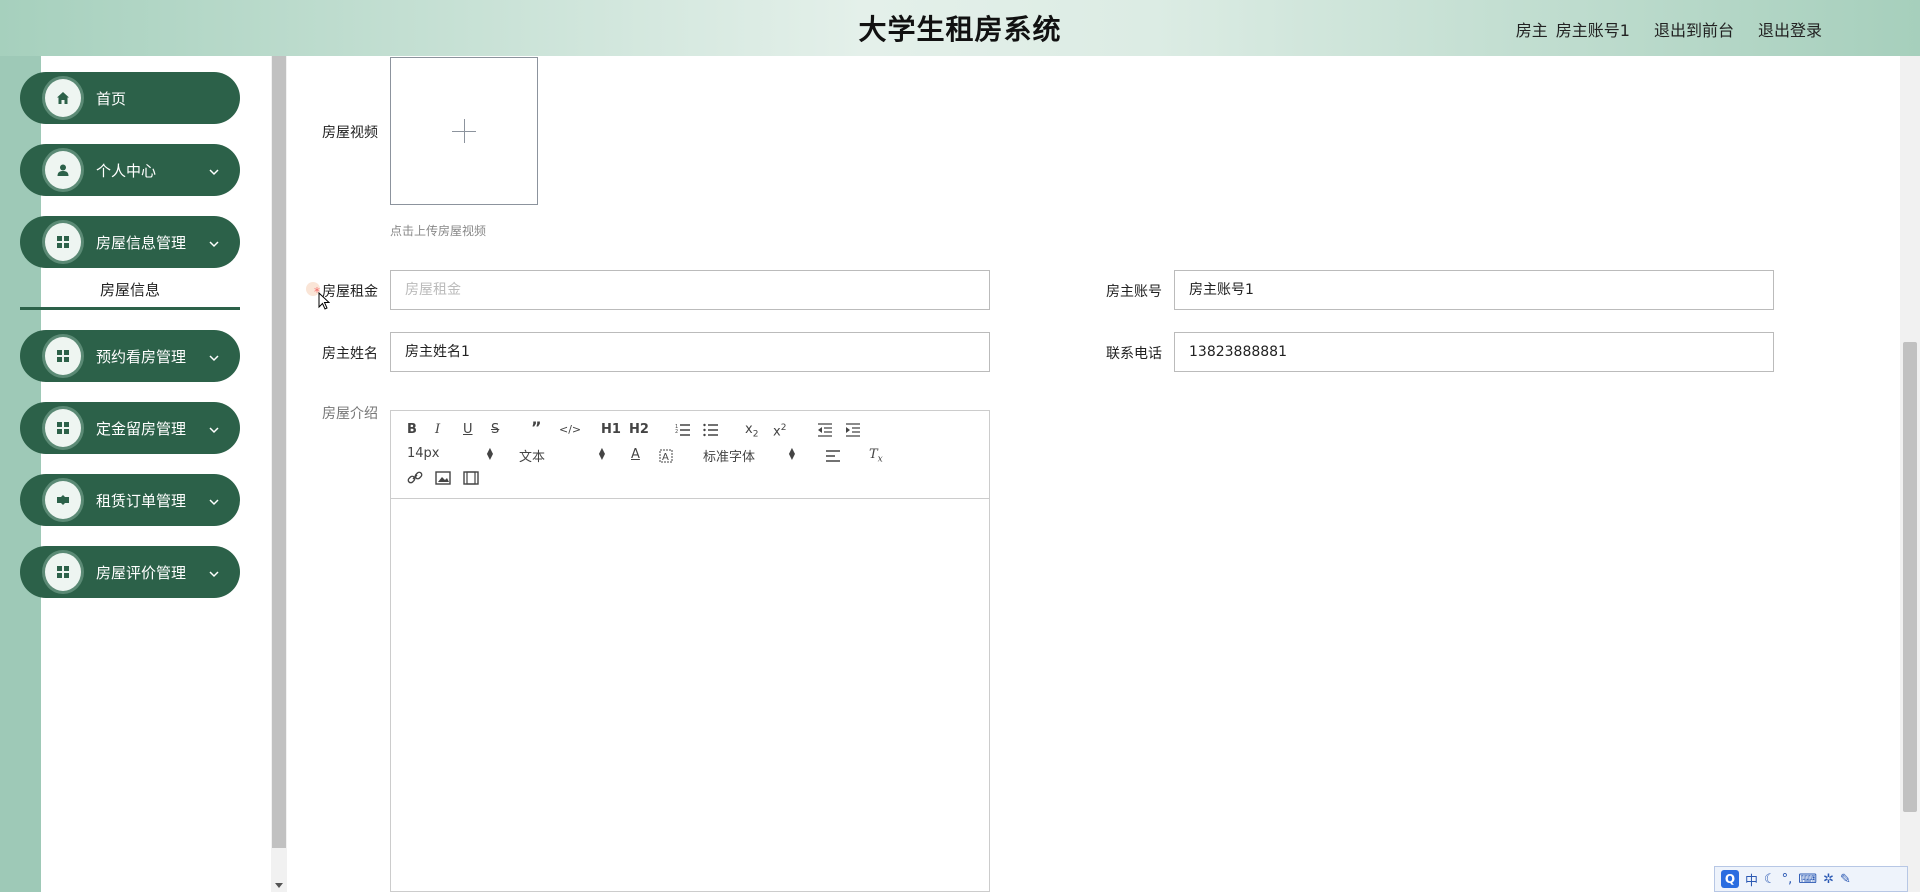  What do you see at coordinates (690, 352) in the screenshot?
I see `owner-name-input: 房主姓名1` at bounding box center [690, 352].